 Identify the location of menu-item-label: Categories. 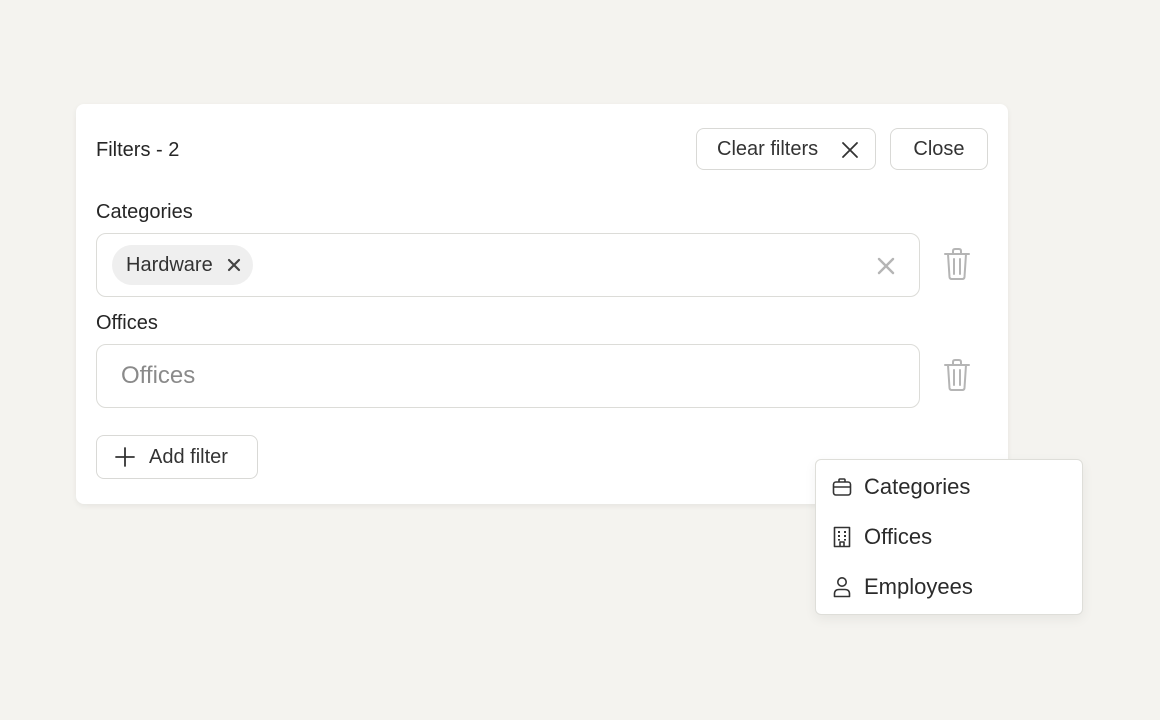
(917, 486).